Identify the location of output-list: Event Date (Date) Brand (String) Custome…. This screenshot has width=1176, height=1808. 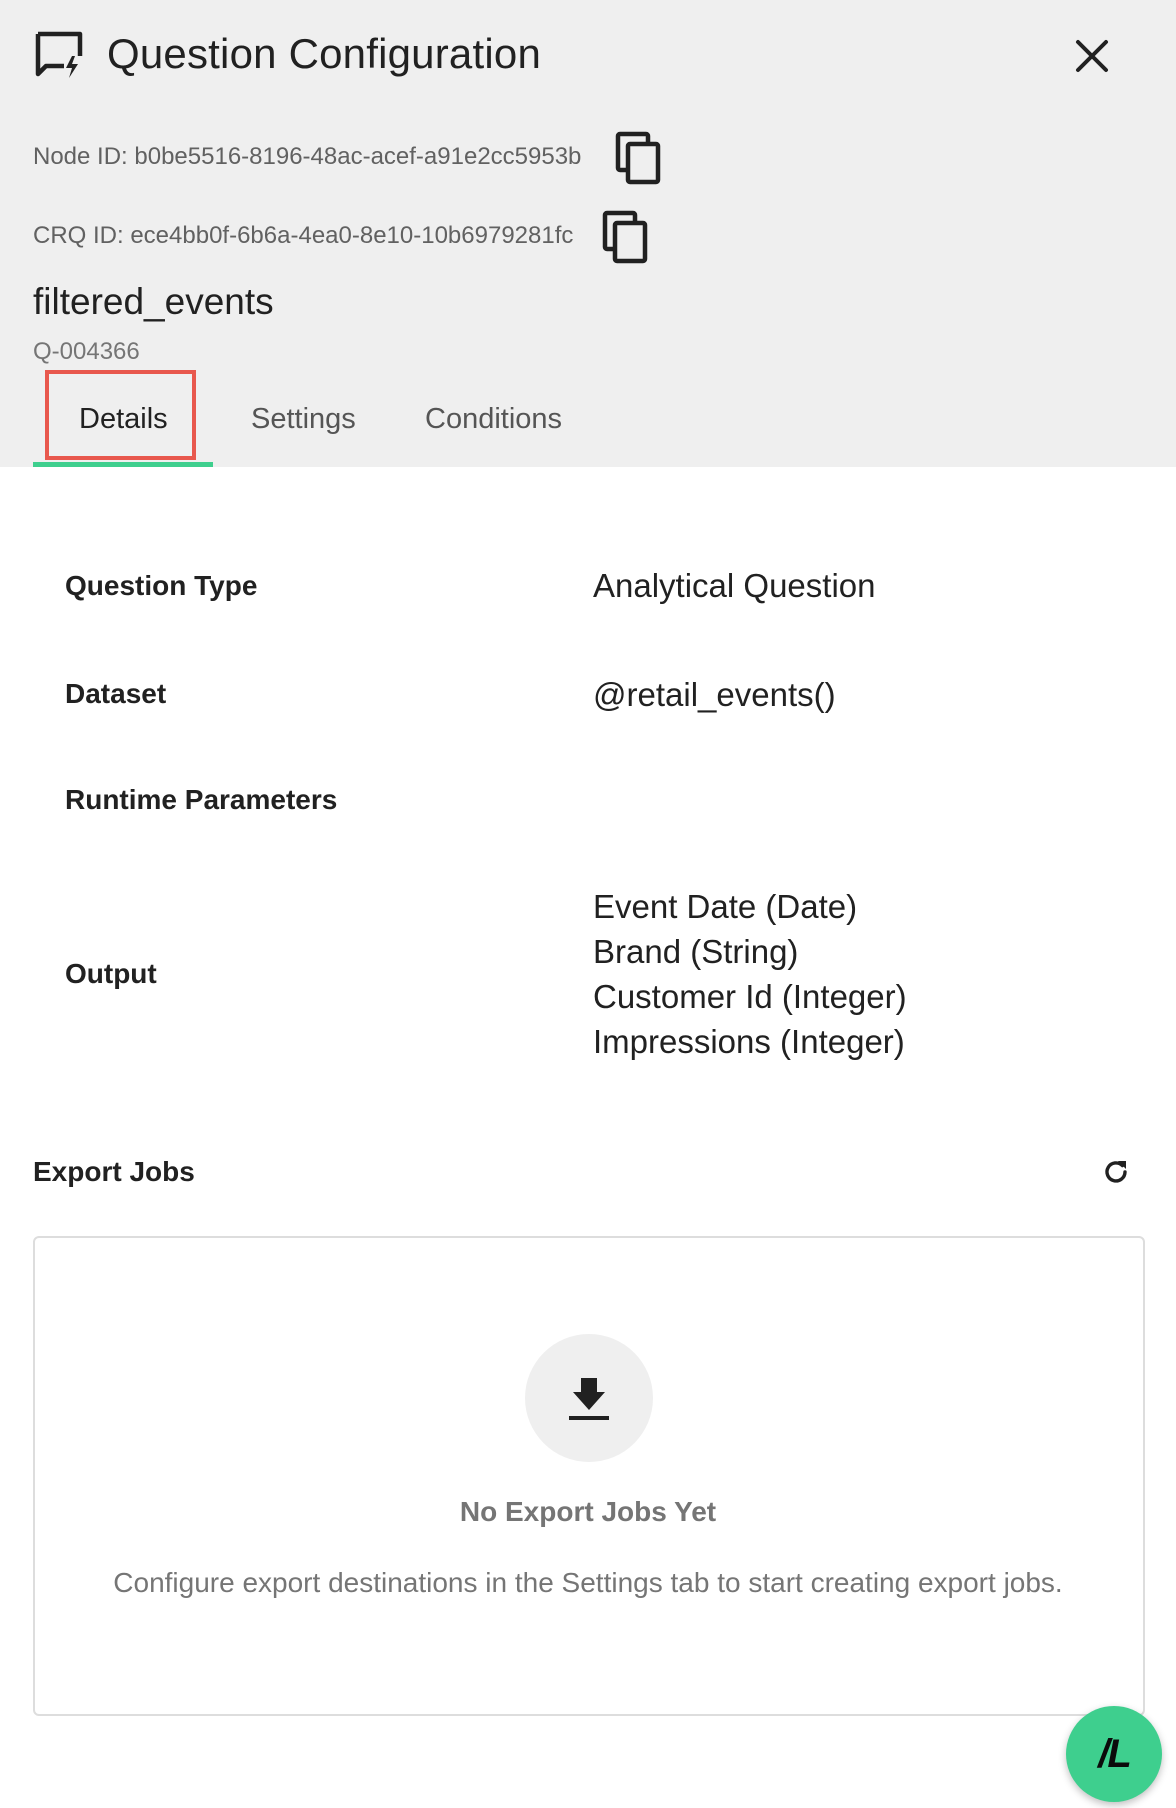
(750, 974).